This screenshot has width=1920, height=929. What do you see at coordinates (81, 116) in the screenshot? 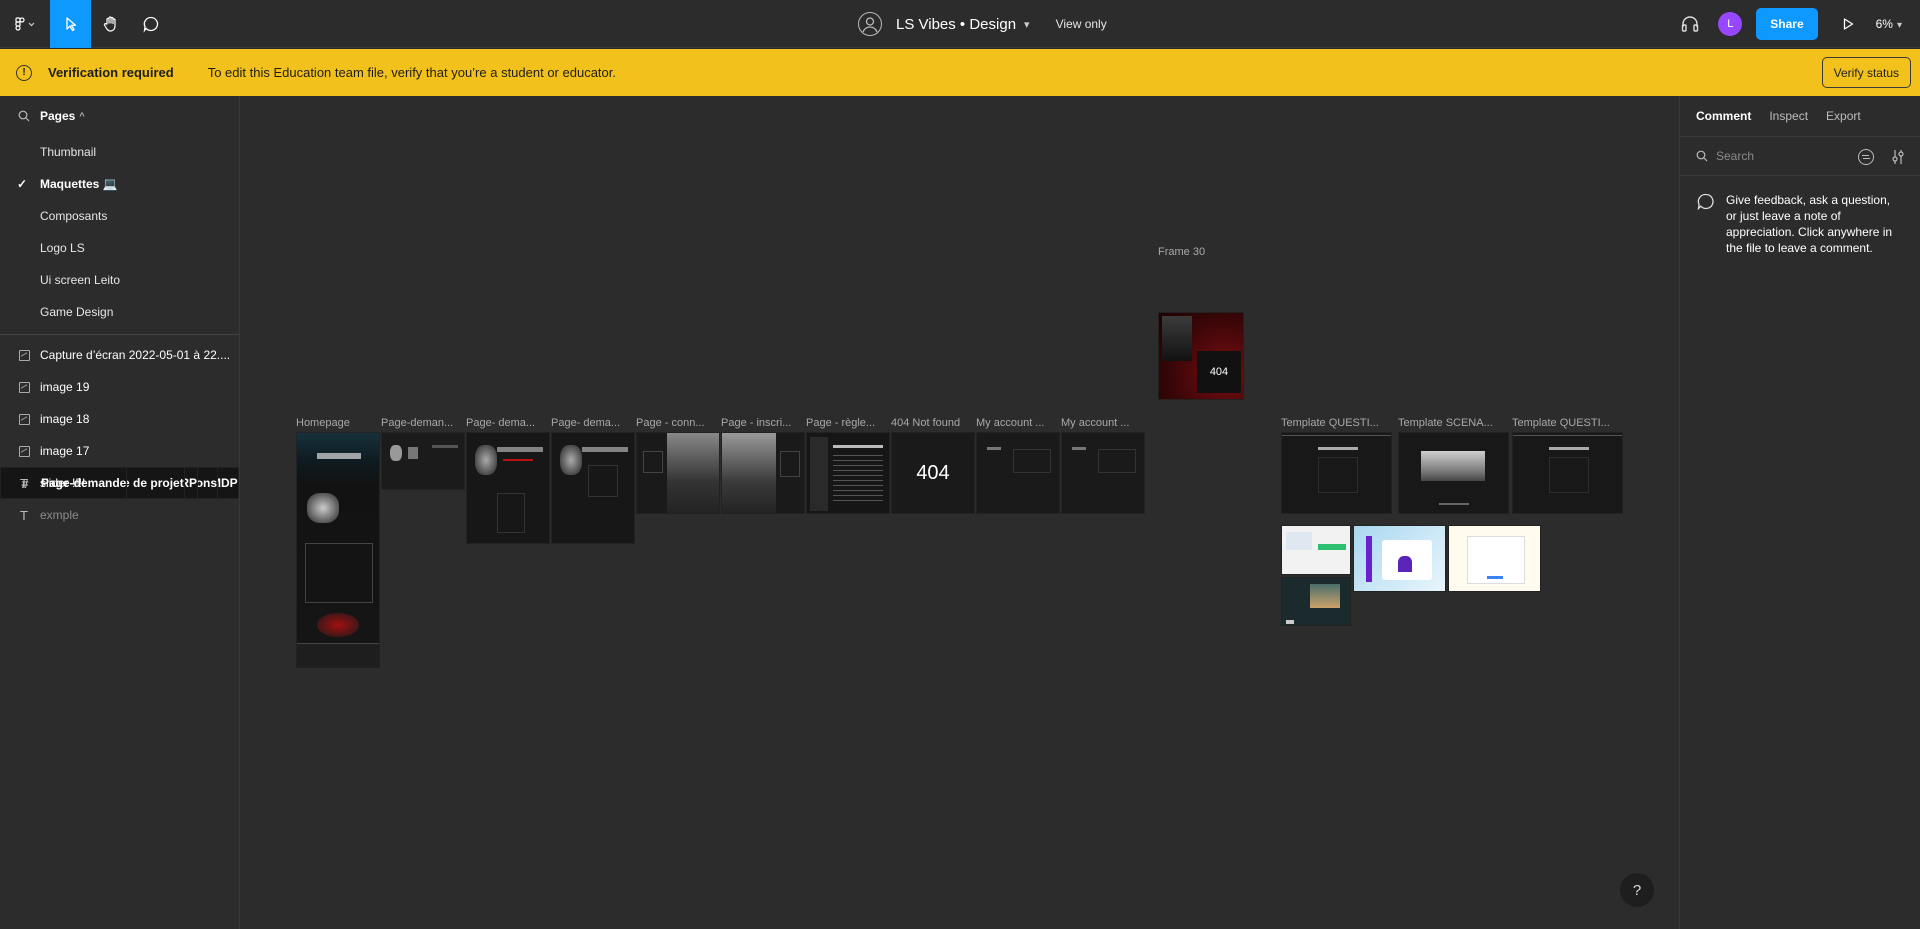
I see `chevron-up-icon: ^` at bounding box center [81, 116].